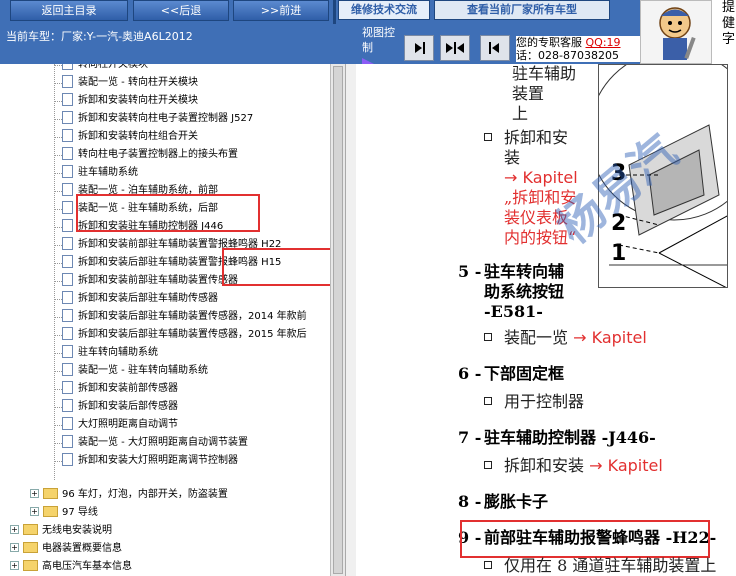 The image size is (736, 576). I want to click on view-expand-left-button, so click(495, 48).